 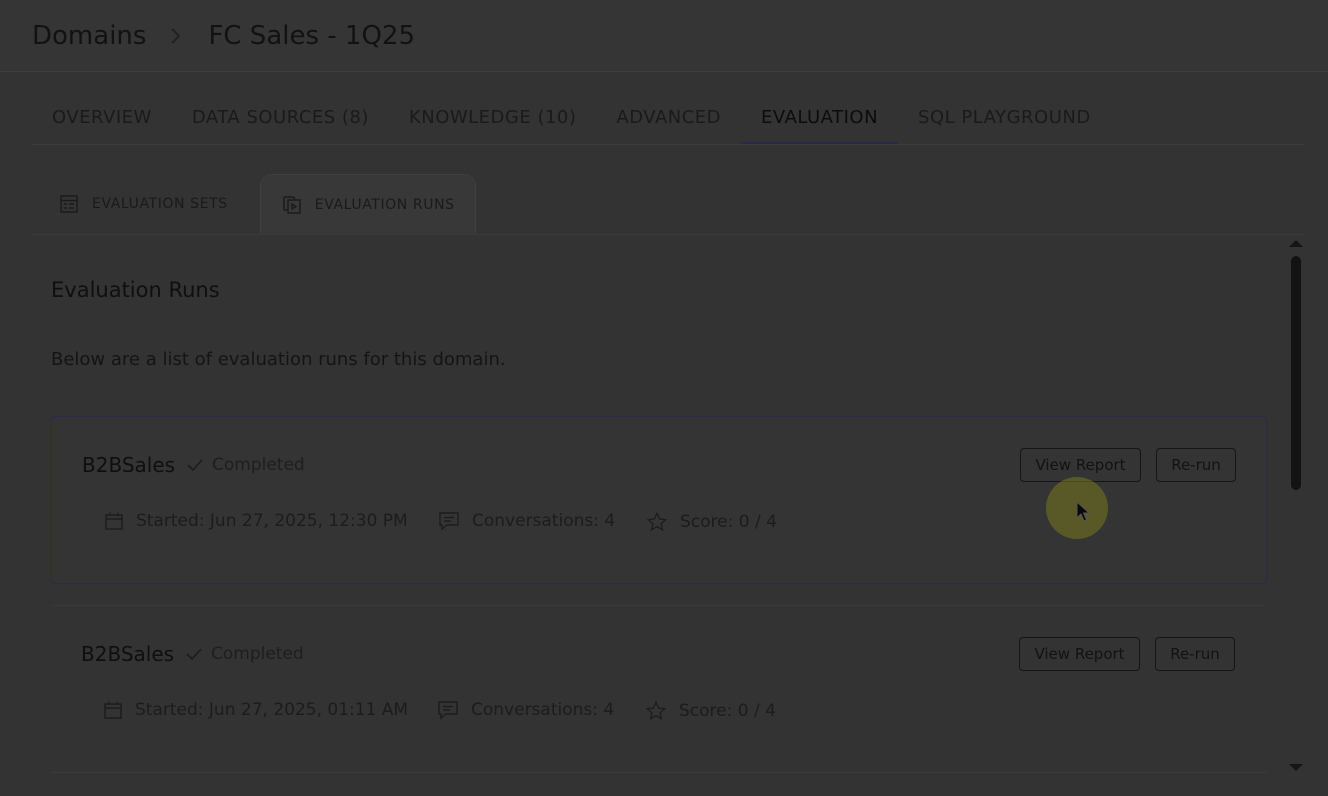 I want to click on tab-knowledge: KNOWLEDGE (10), so click(x=493, y=119).